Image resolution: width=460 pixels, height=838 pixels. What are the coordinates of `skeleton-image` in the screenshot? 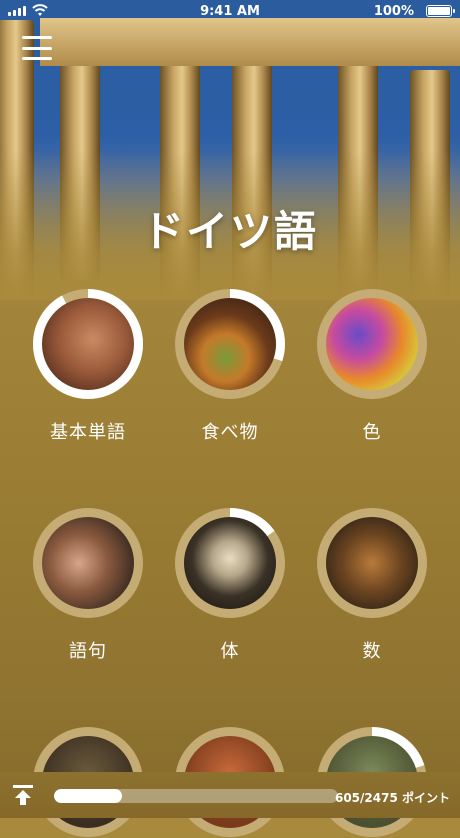 It's located at (230, 563).